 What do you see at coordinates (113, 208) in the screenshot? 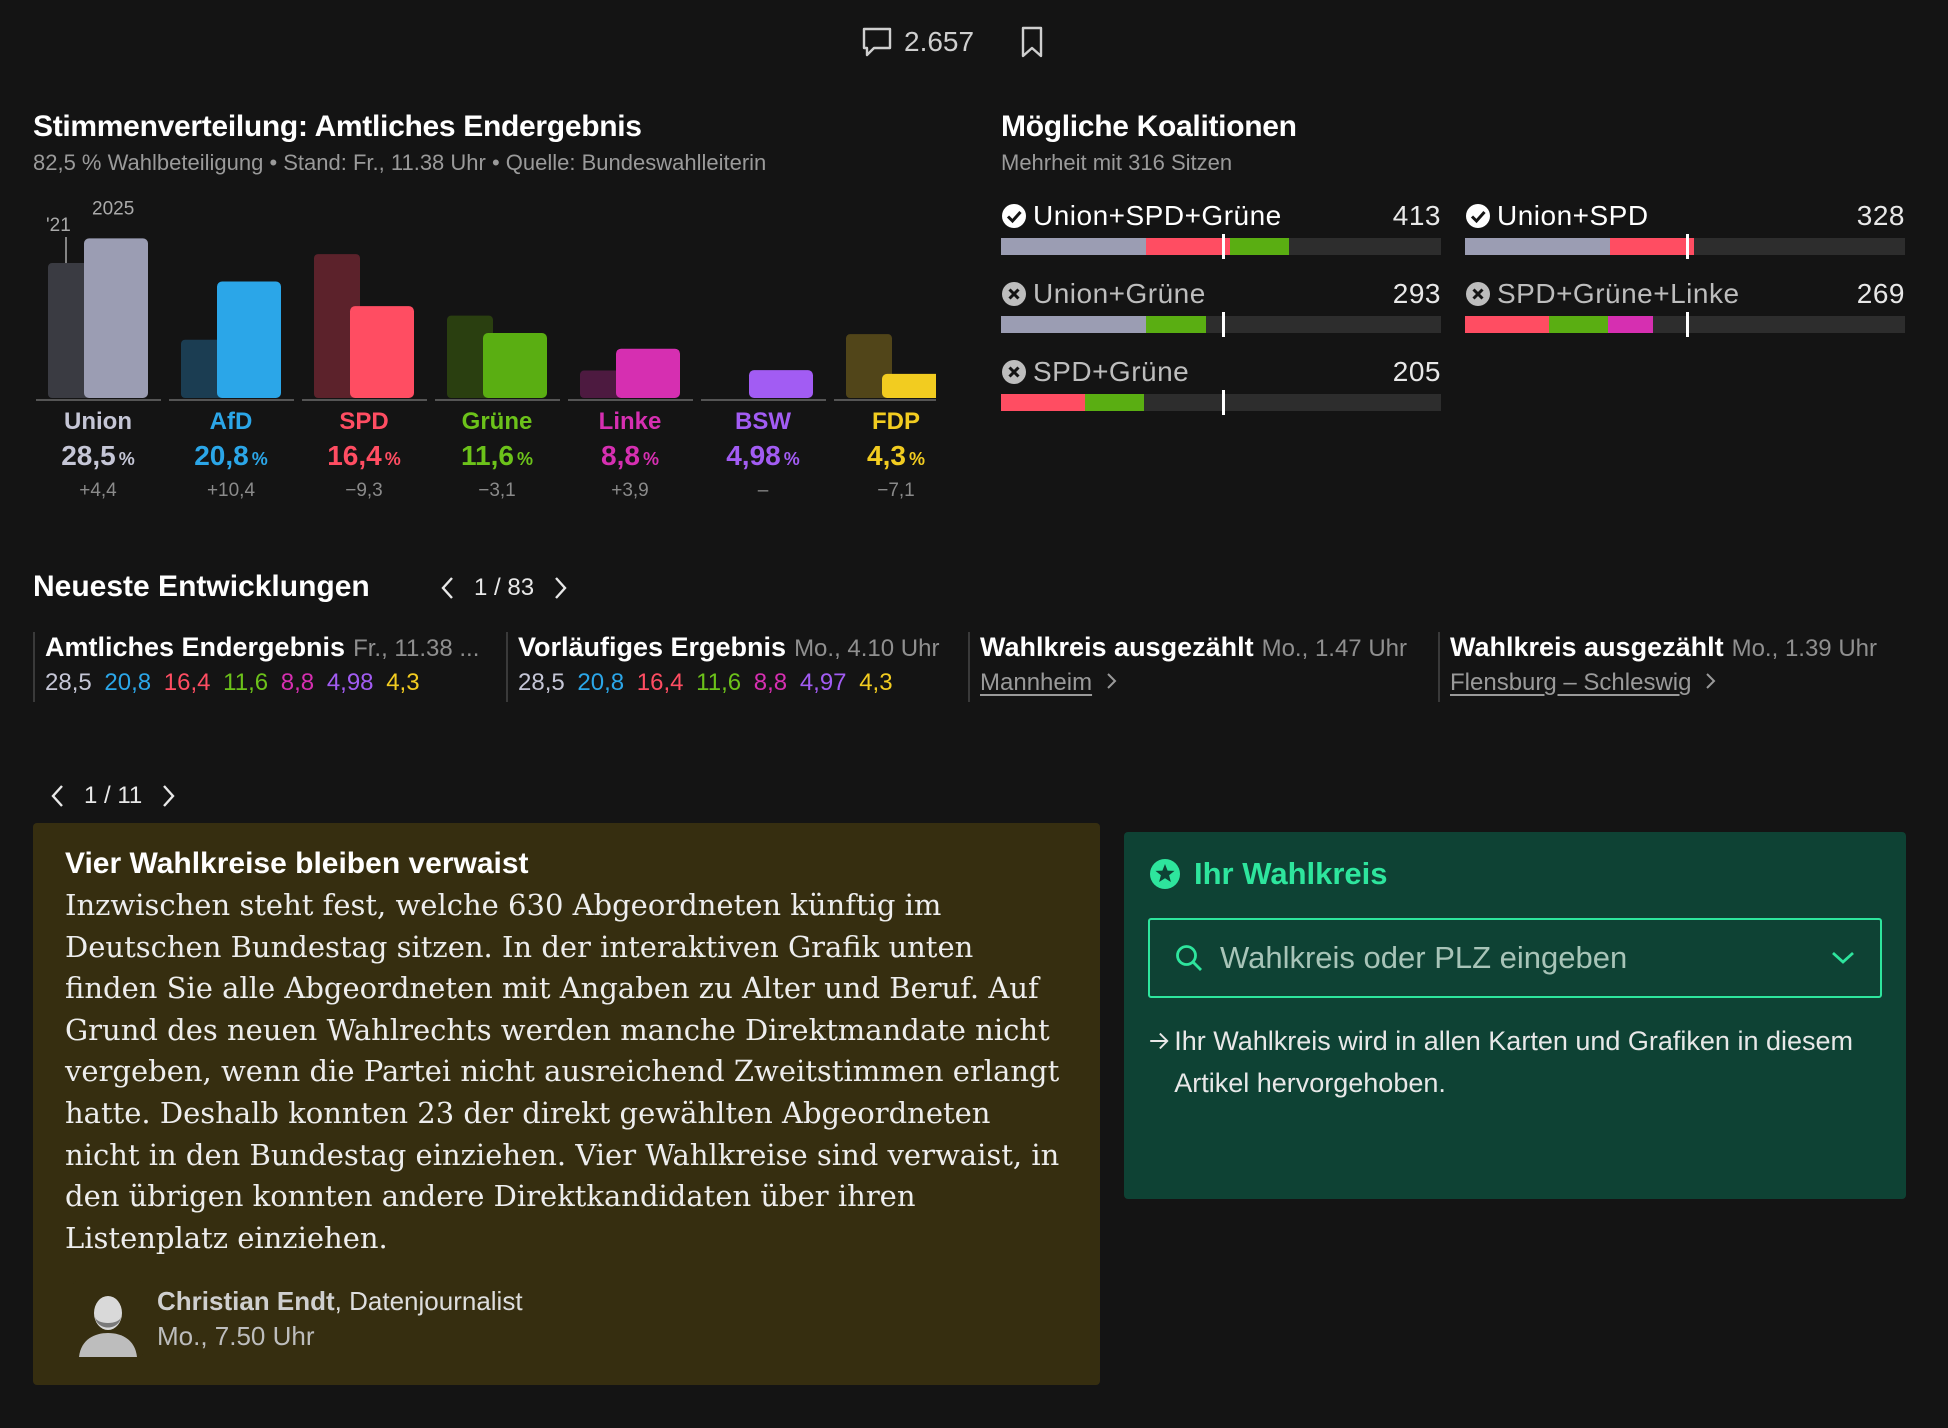
I see `label-curr-year: 2025` at bounding box center [113, 208].